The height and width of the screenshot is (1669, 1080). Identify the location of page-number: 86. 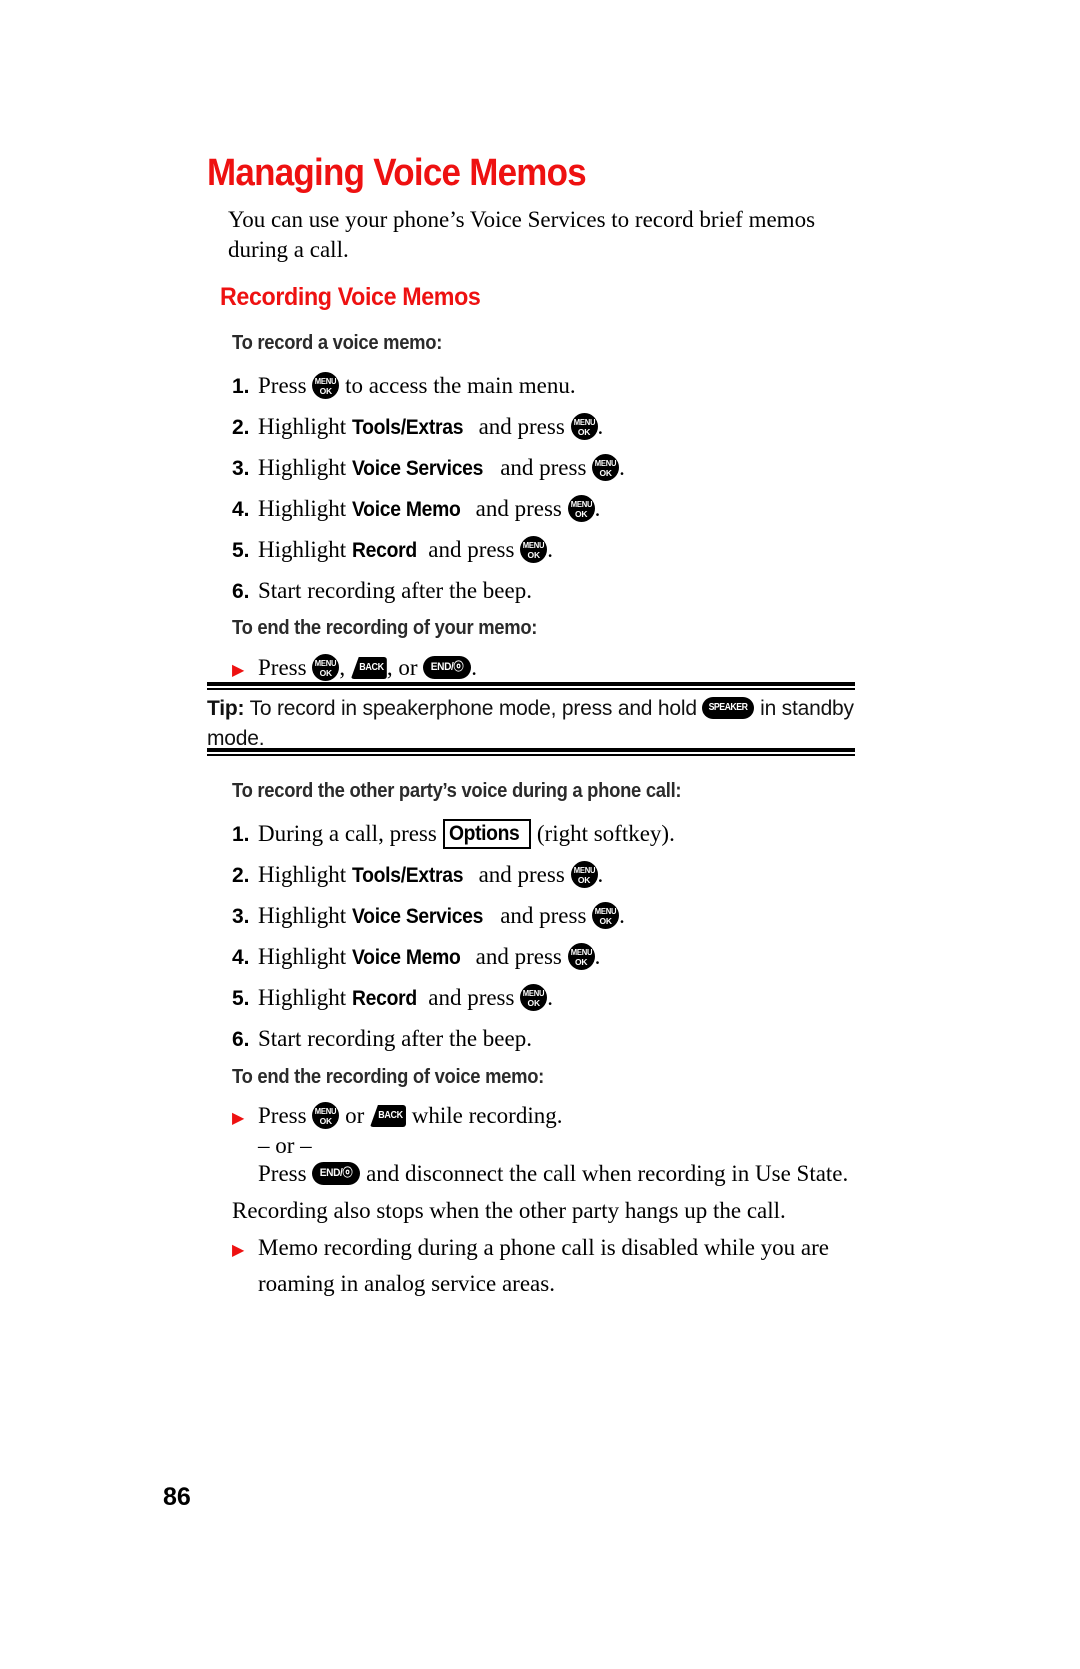
(177, 1497).